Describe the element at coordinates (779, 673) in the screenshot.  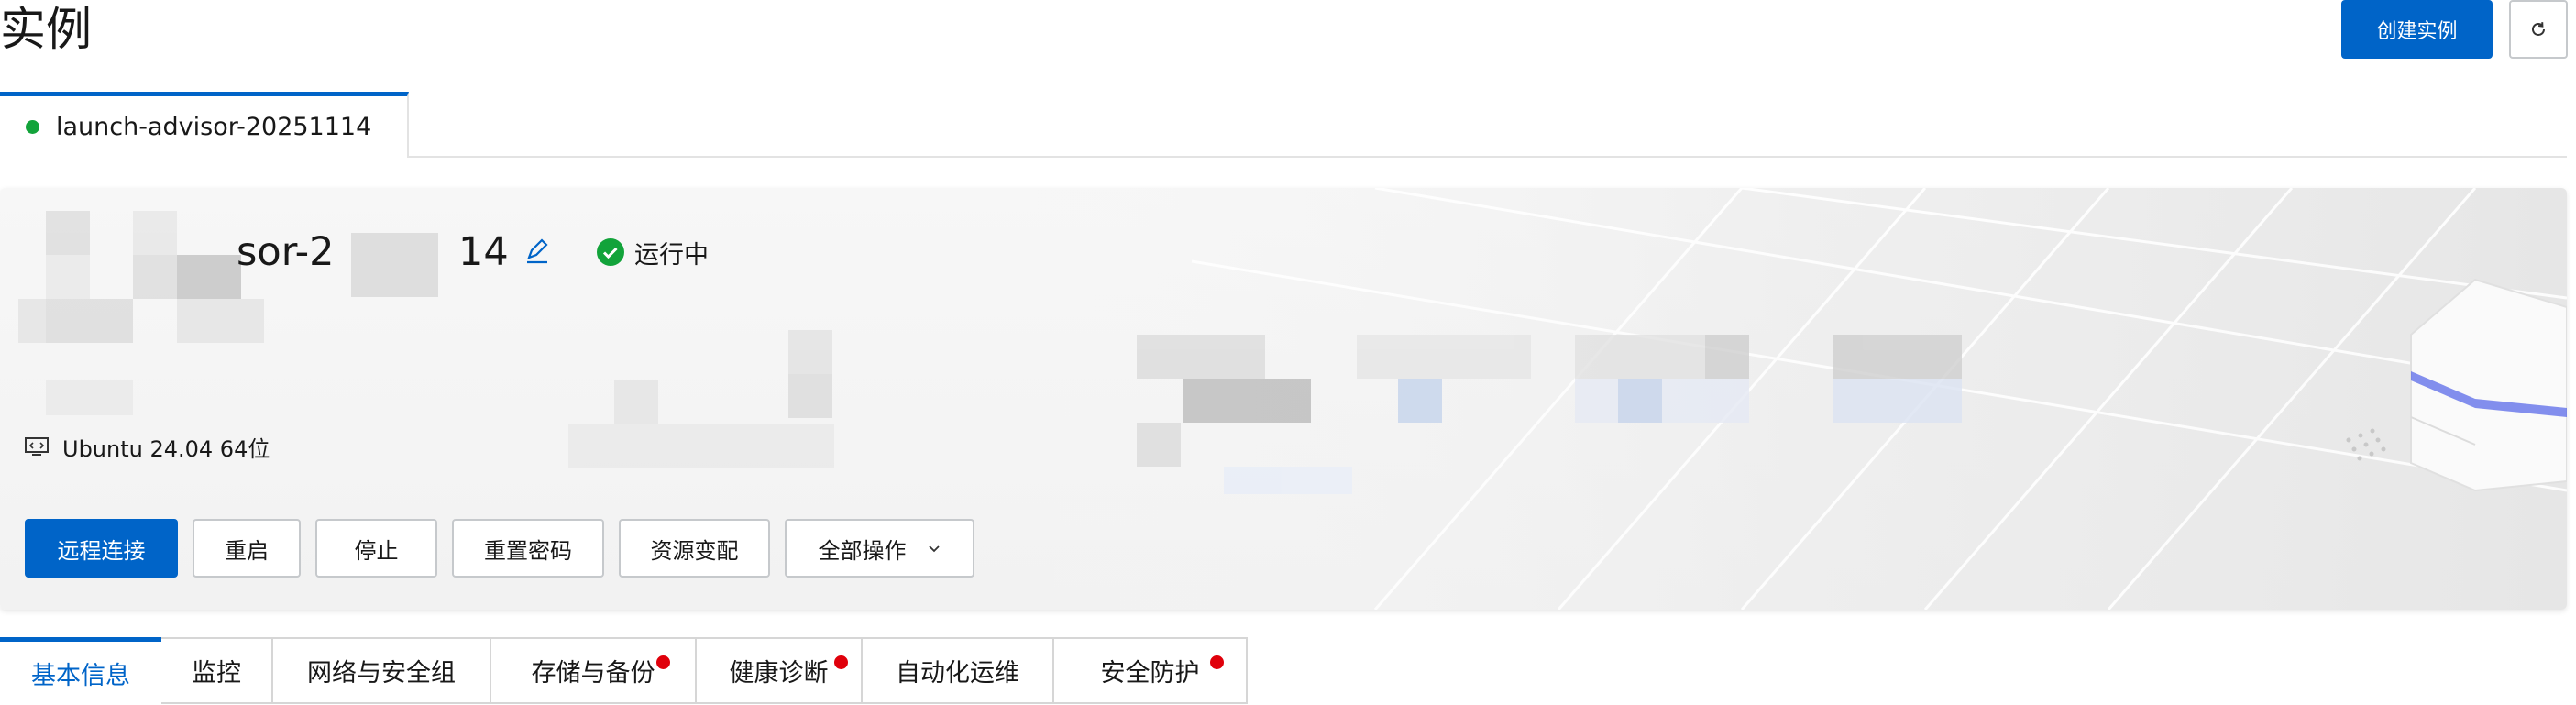
I see `tab-label: 健康诊断` at that location.